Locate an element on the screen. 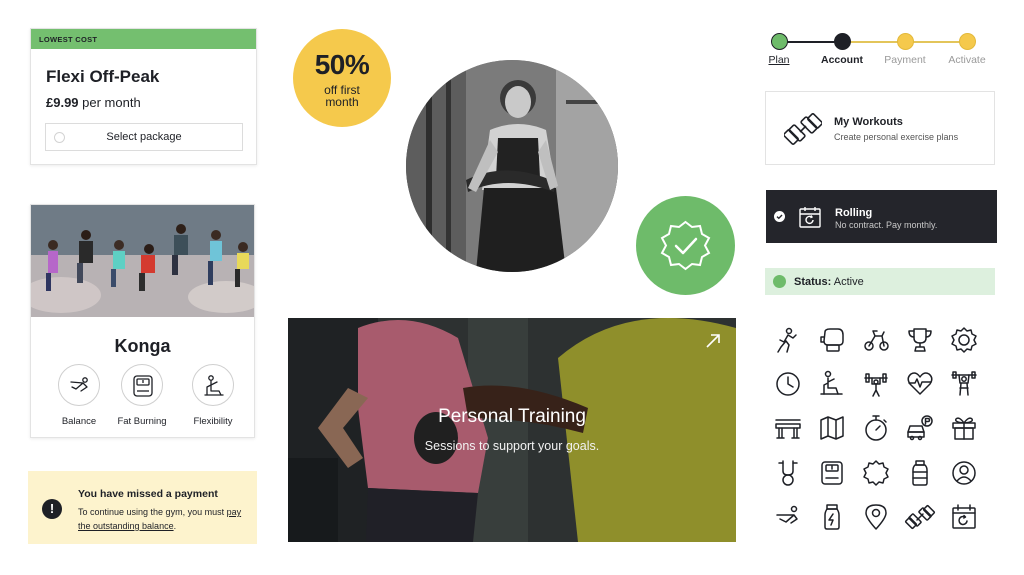  feature-balance: Balance is located at coordinates (79, 395).